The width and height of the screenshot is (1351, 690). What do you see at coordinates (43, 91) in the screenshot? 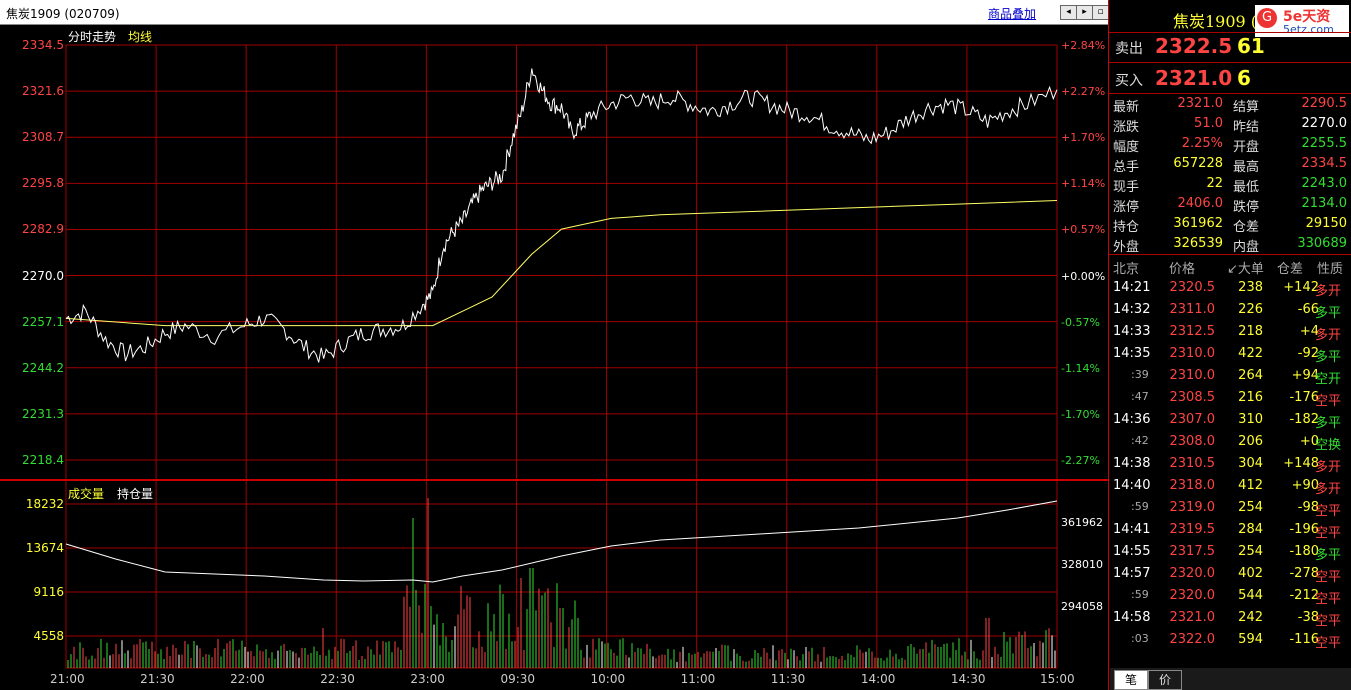
I see `price-tick-label: 2321.6` at bounding box center [43, 91].